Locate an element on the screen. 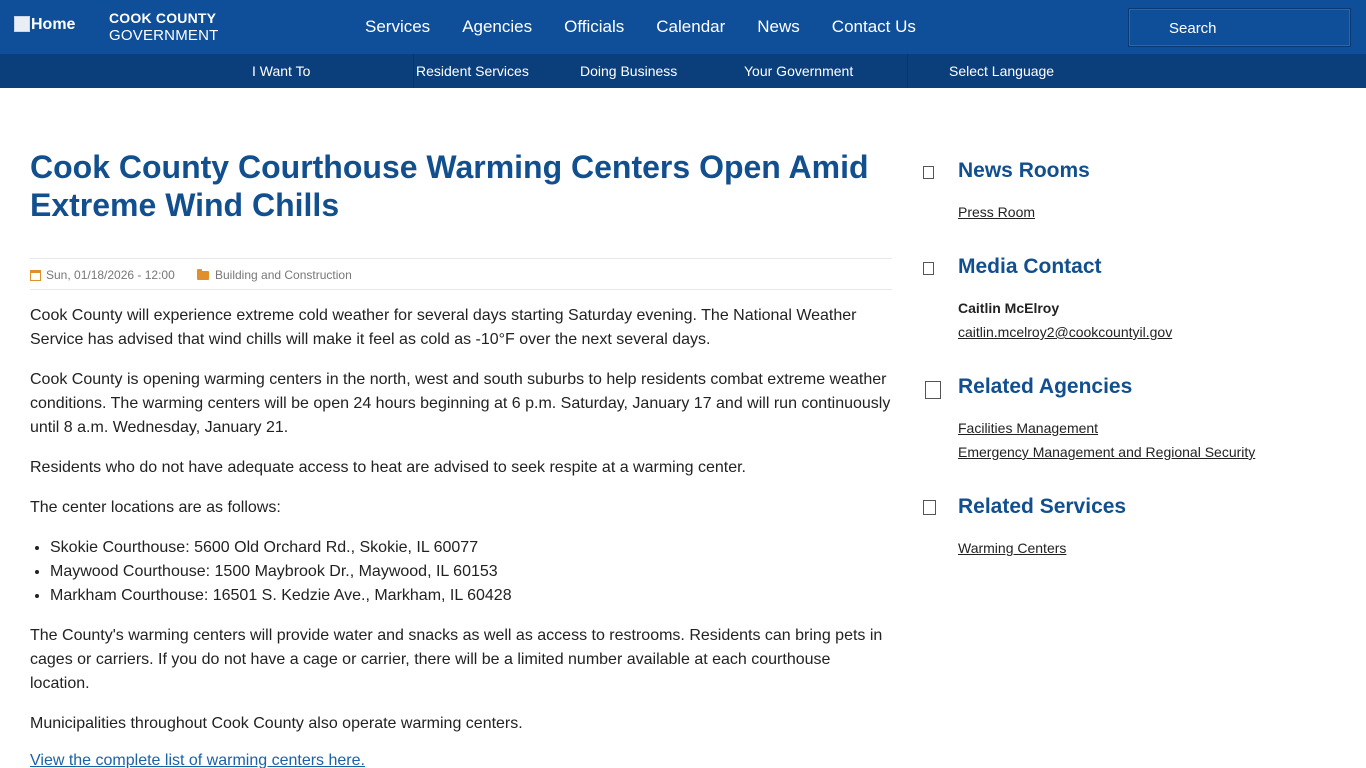 This screenshot has width=1366, height=768. brand-name: COOK COUNTY GOVERNMENT is located at coordinates (164, 27).